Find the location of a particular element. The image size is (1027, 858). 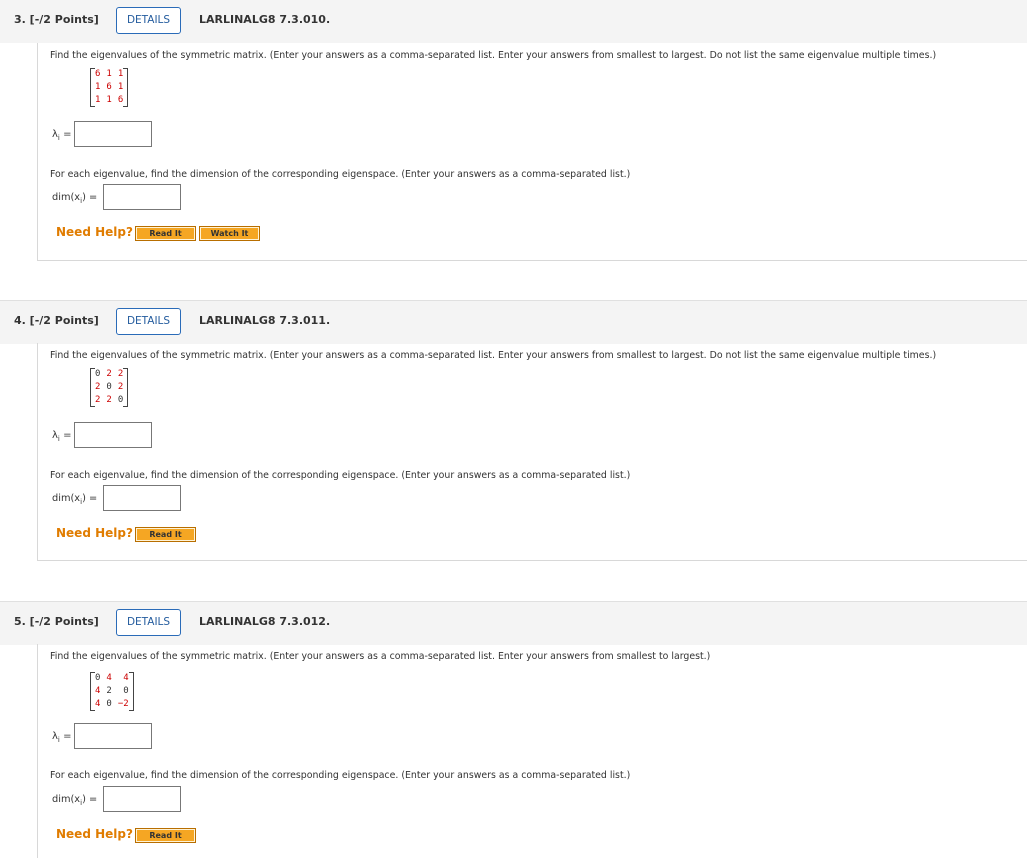

question-number: 3. [-/2 Points] is located at coordinates (56, 19).